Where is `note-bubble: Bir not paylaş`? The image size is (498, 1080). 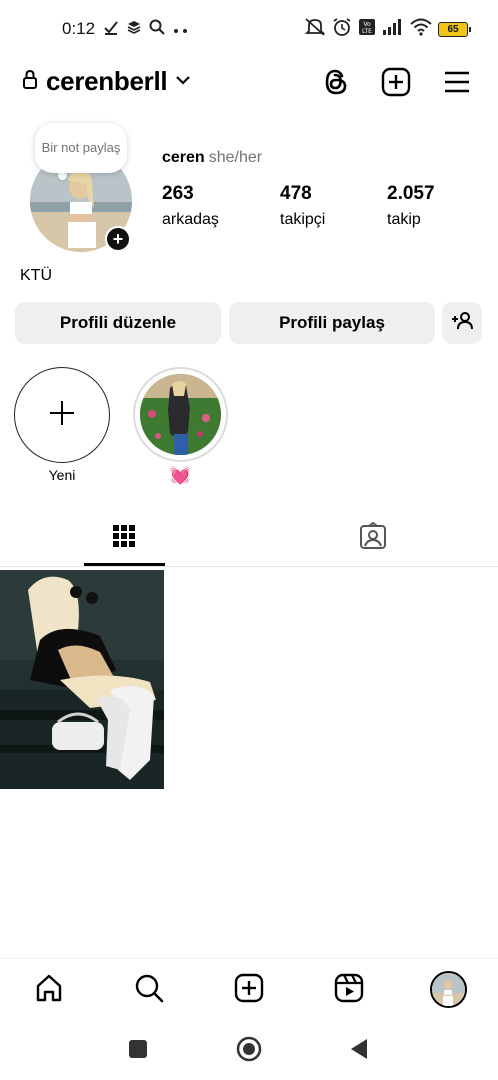
note-bubble: Bir not paylaş is located at coordinates (81, 148).